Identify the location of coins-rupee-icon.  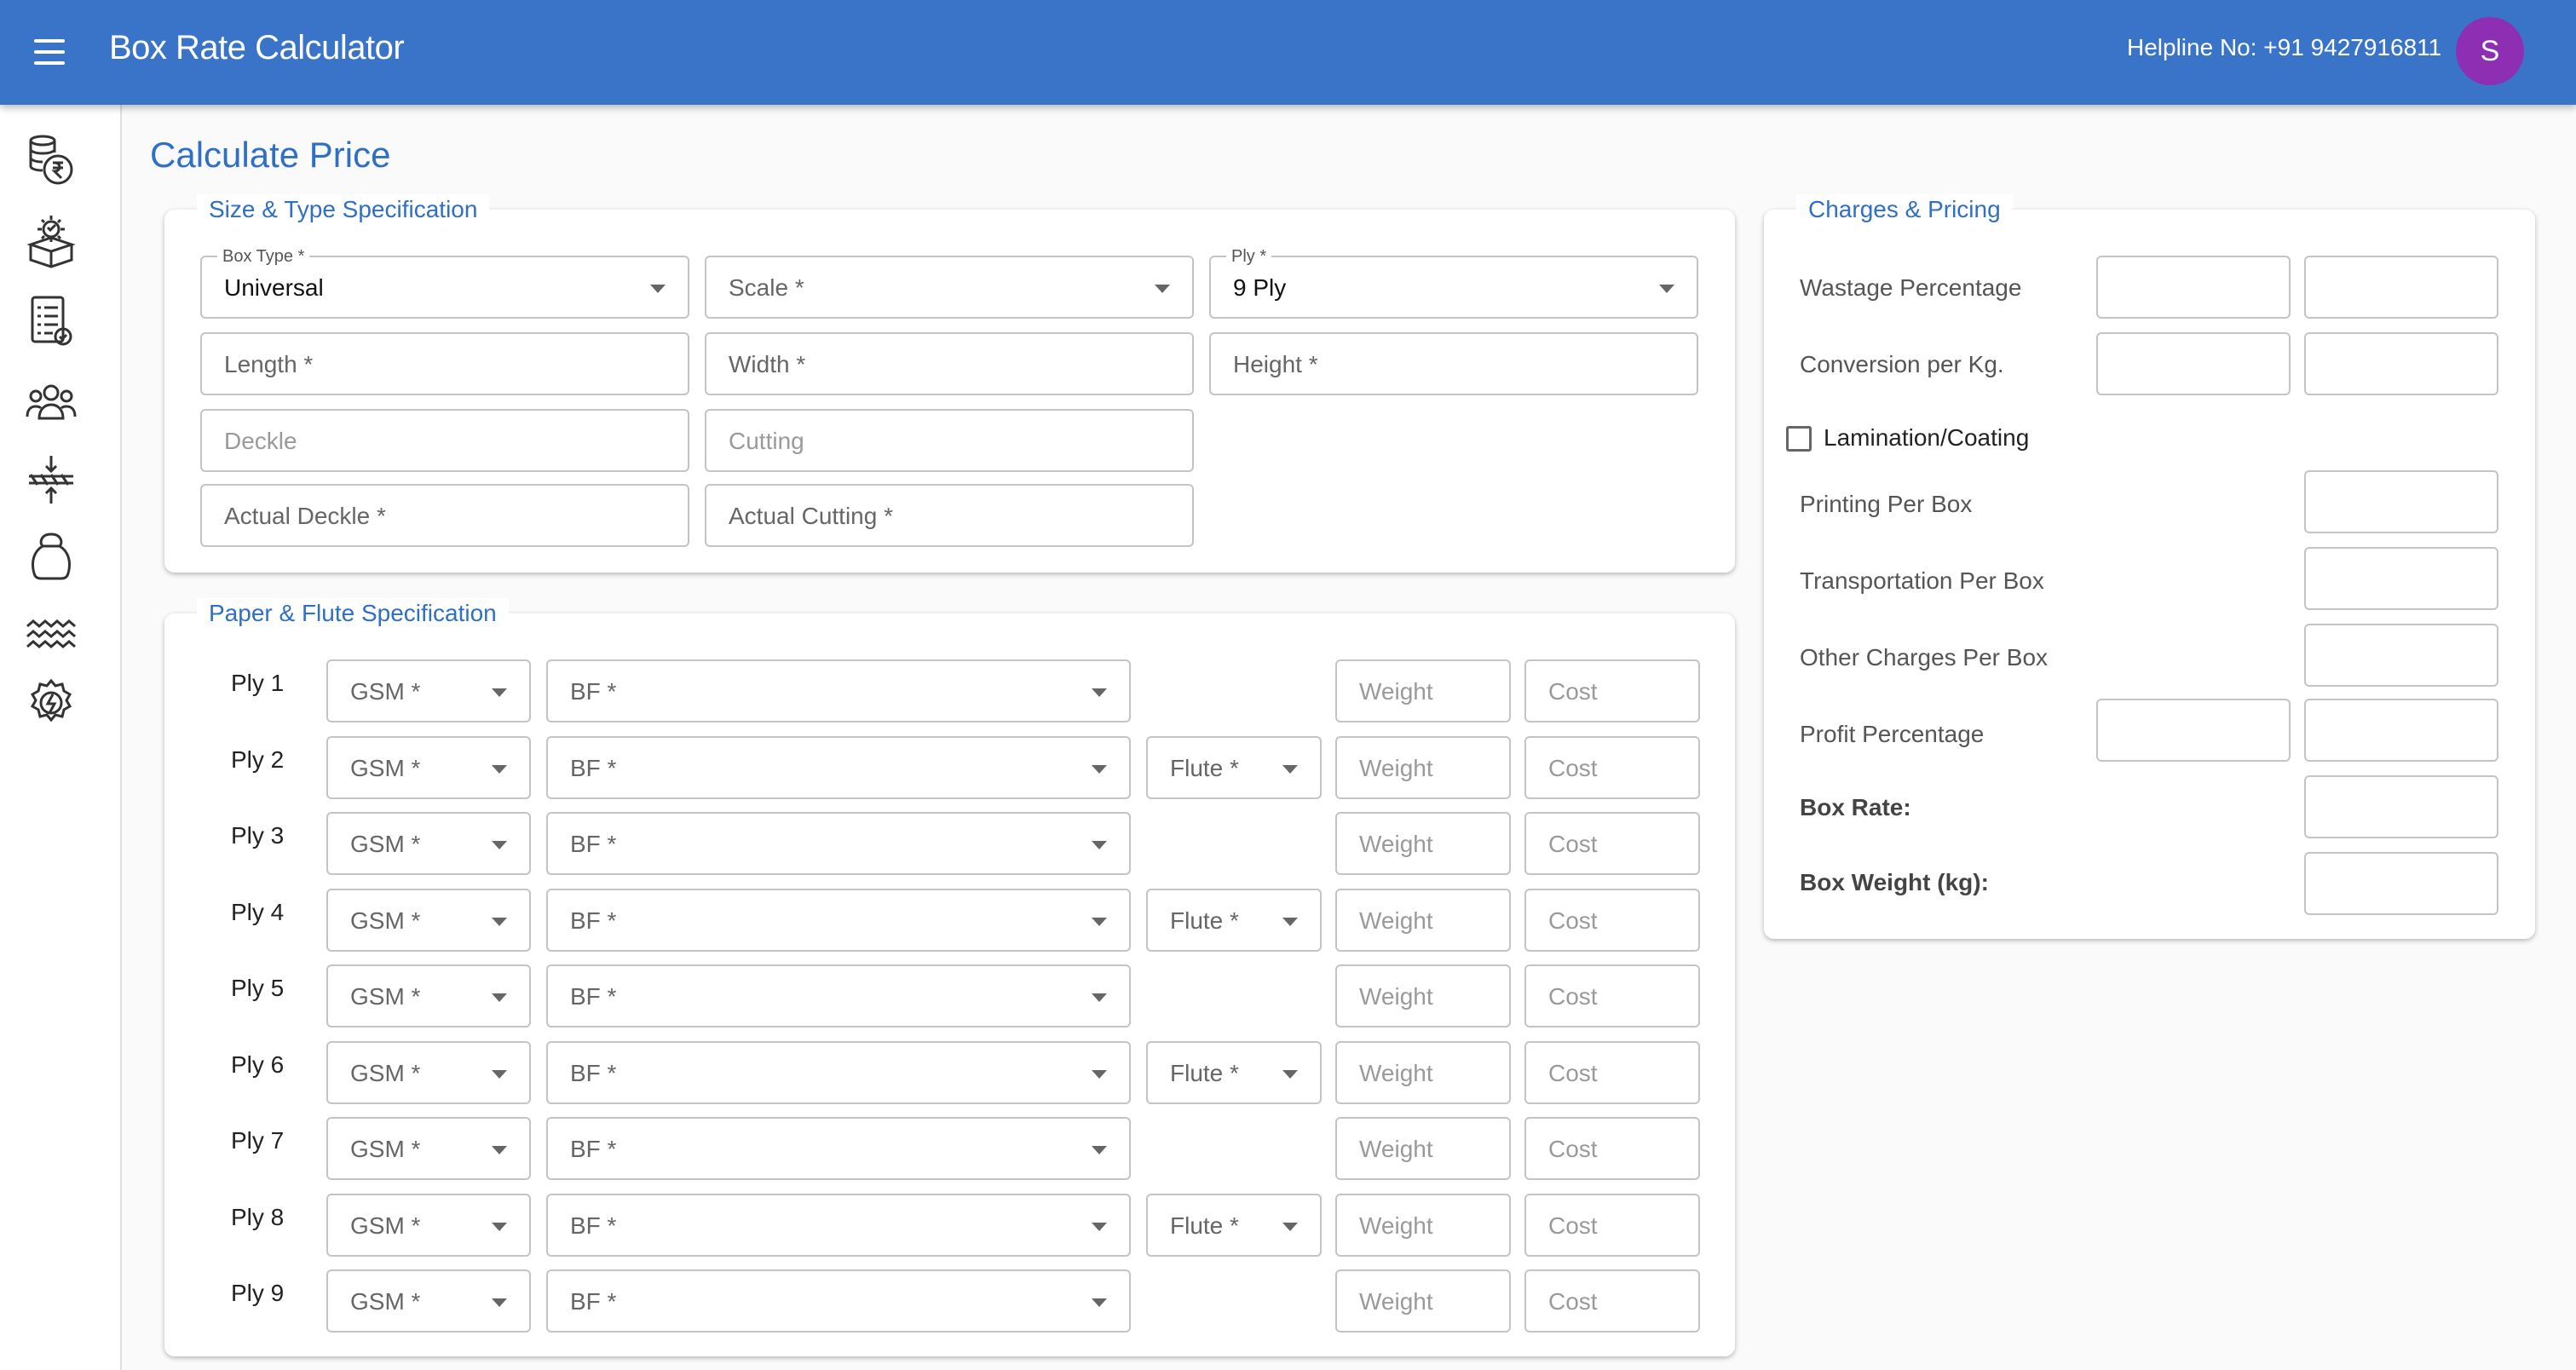
(51, 160).